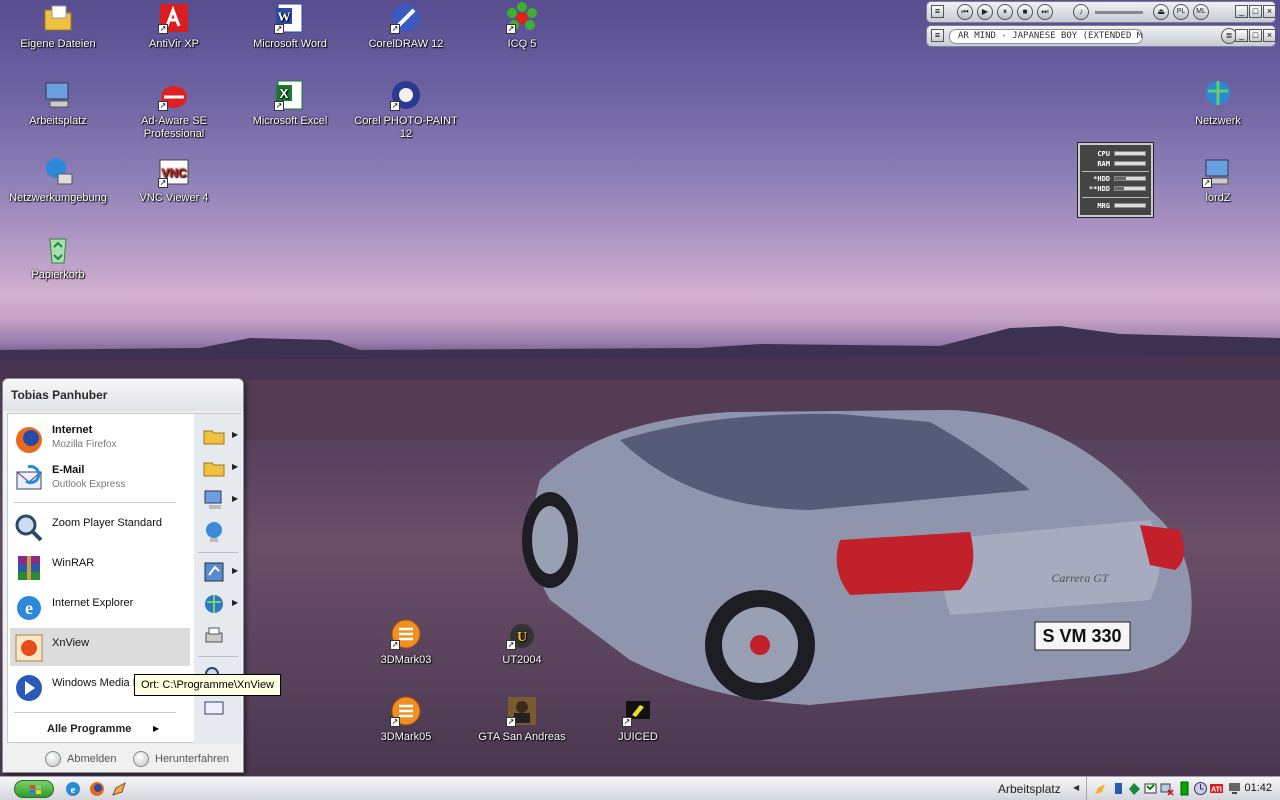 Image resolution: width=1280 pixels, height=800 pixels. I want to click on mp-menu-icon: ≡, so click(937, 11).